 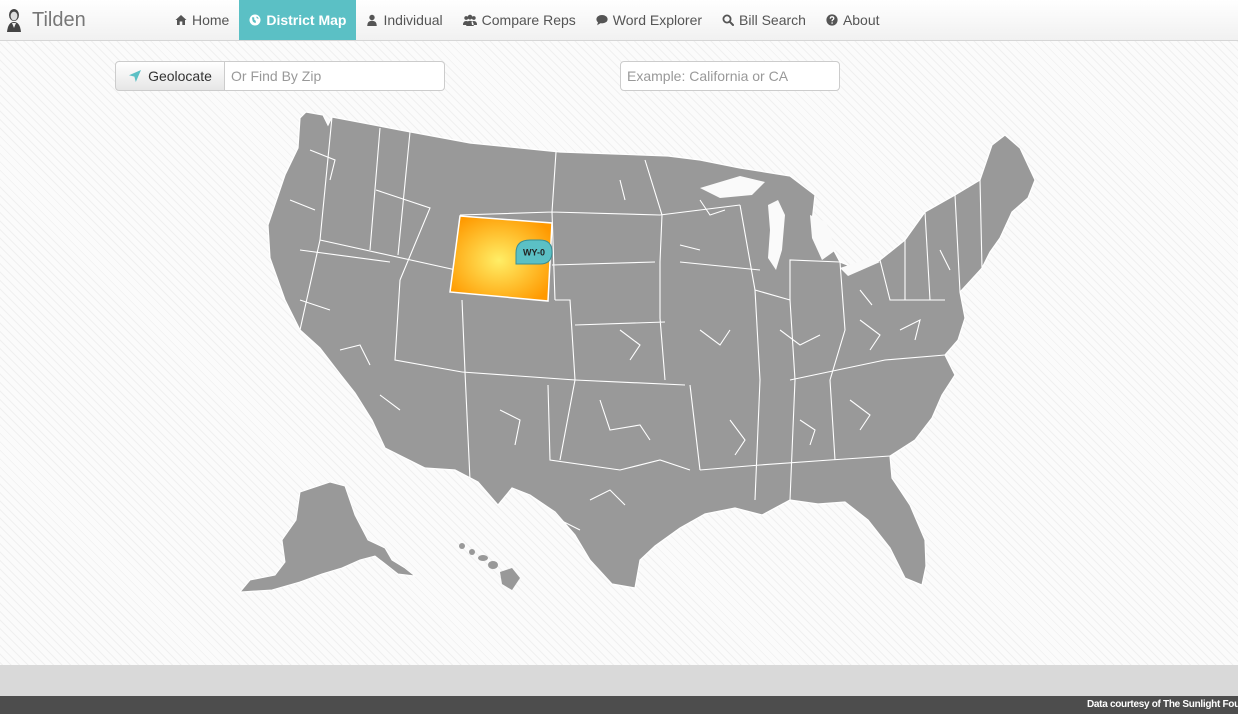 I want to click on footer-credit: Data courtesy of The Sunlight Foundation, so click(x=1162, y=705).